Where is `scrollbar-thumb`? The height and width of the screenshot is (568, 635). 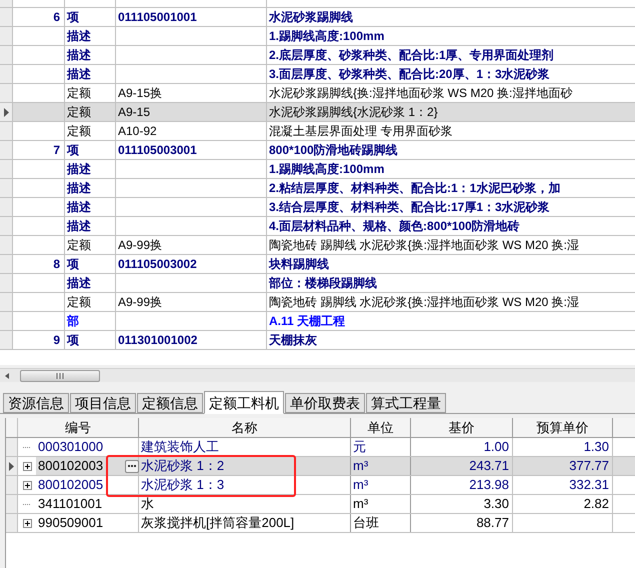
scrollbar-thumb is located at coordinates (60, 376).